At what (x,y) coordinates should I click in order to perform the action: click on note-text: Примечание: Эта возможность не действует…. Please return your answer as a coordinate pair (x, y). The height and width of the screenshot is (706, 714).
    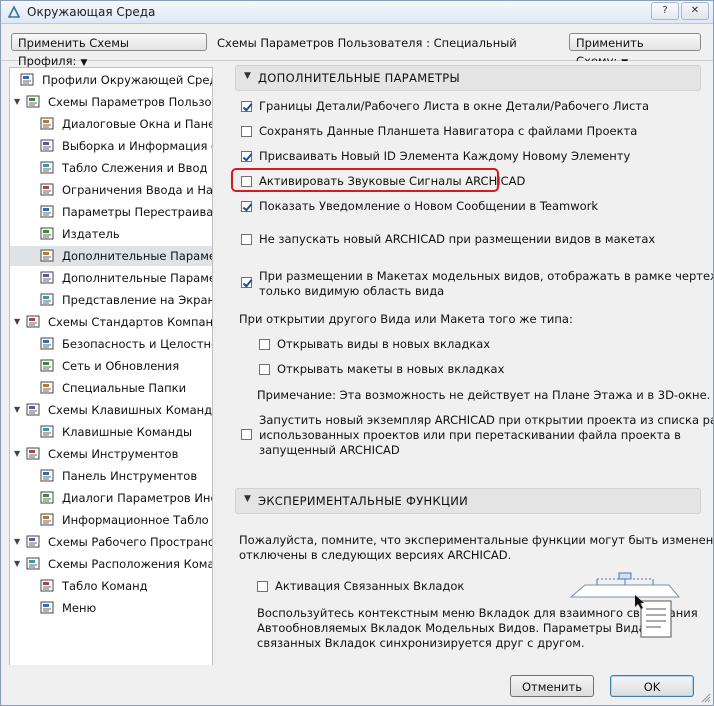
    Looking at the image, I should click on (484, 395).